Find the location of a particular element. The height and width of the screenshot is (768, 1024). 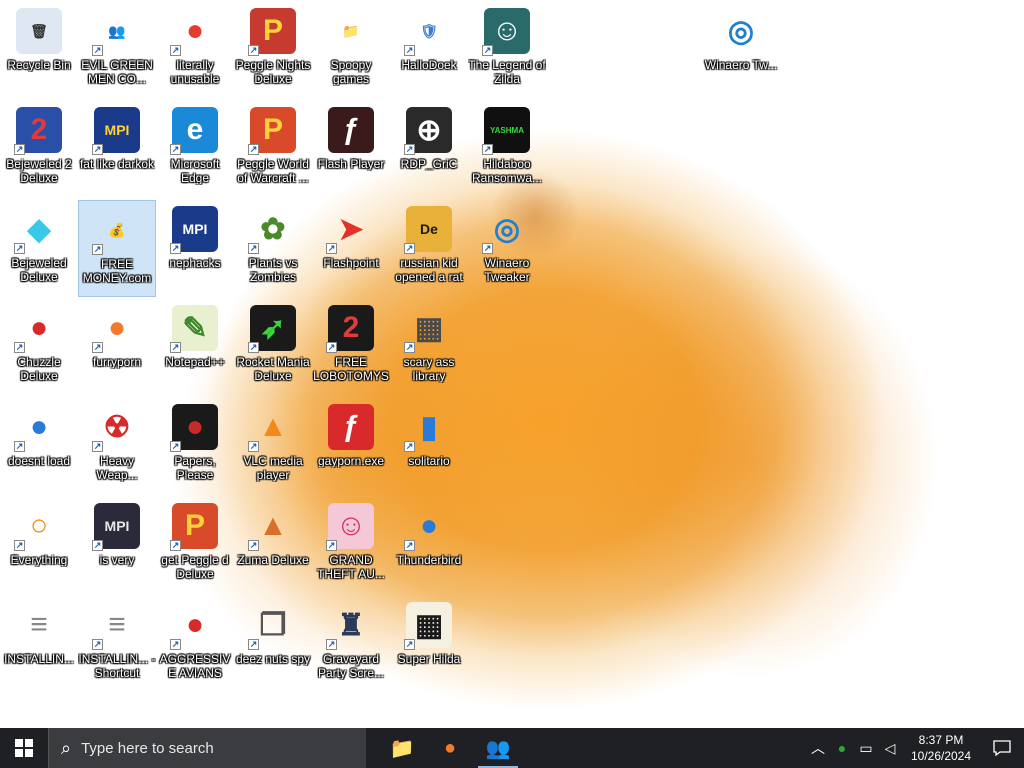

desktop-icon: ▲ ↗ Zuma Deluxe is located at coordinates (273, 545).